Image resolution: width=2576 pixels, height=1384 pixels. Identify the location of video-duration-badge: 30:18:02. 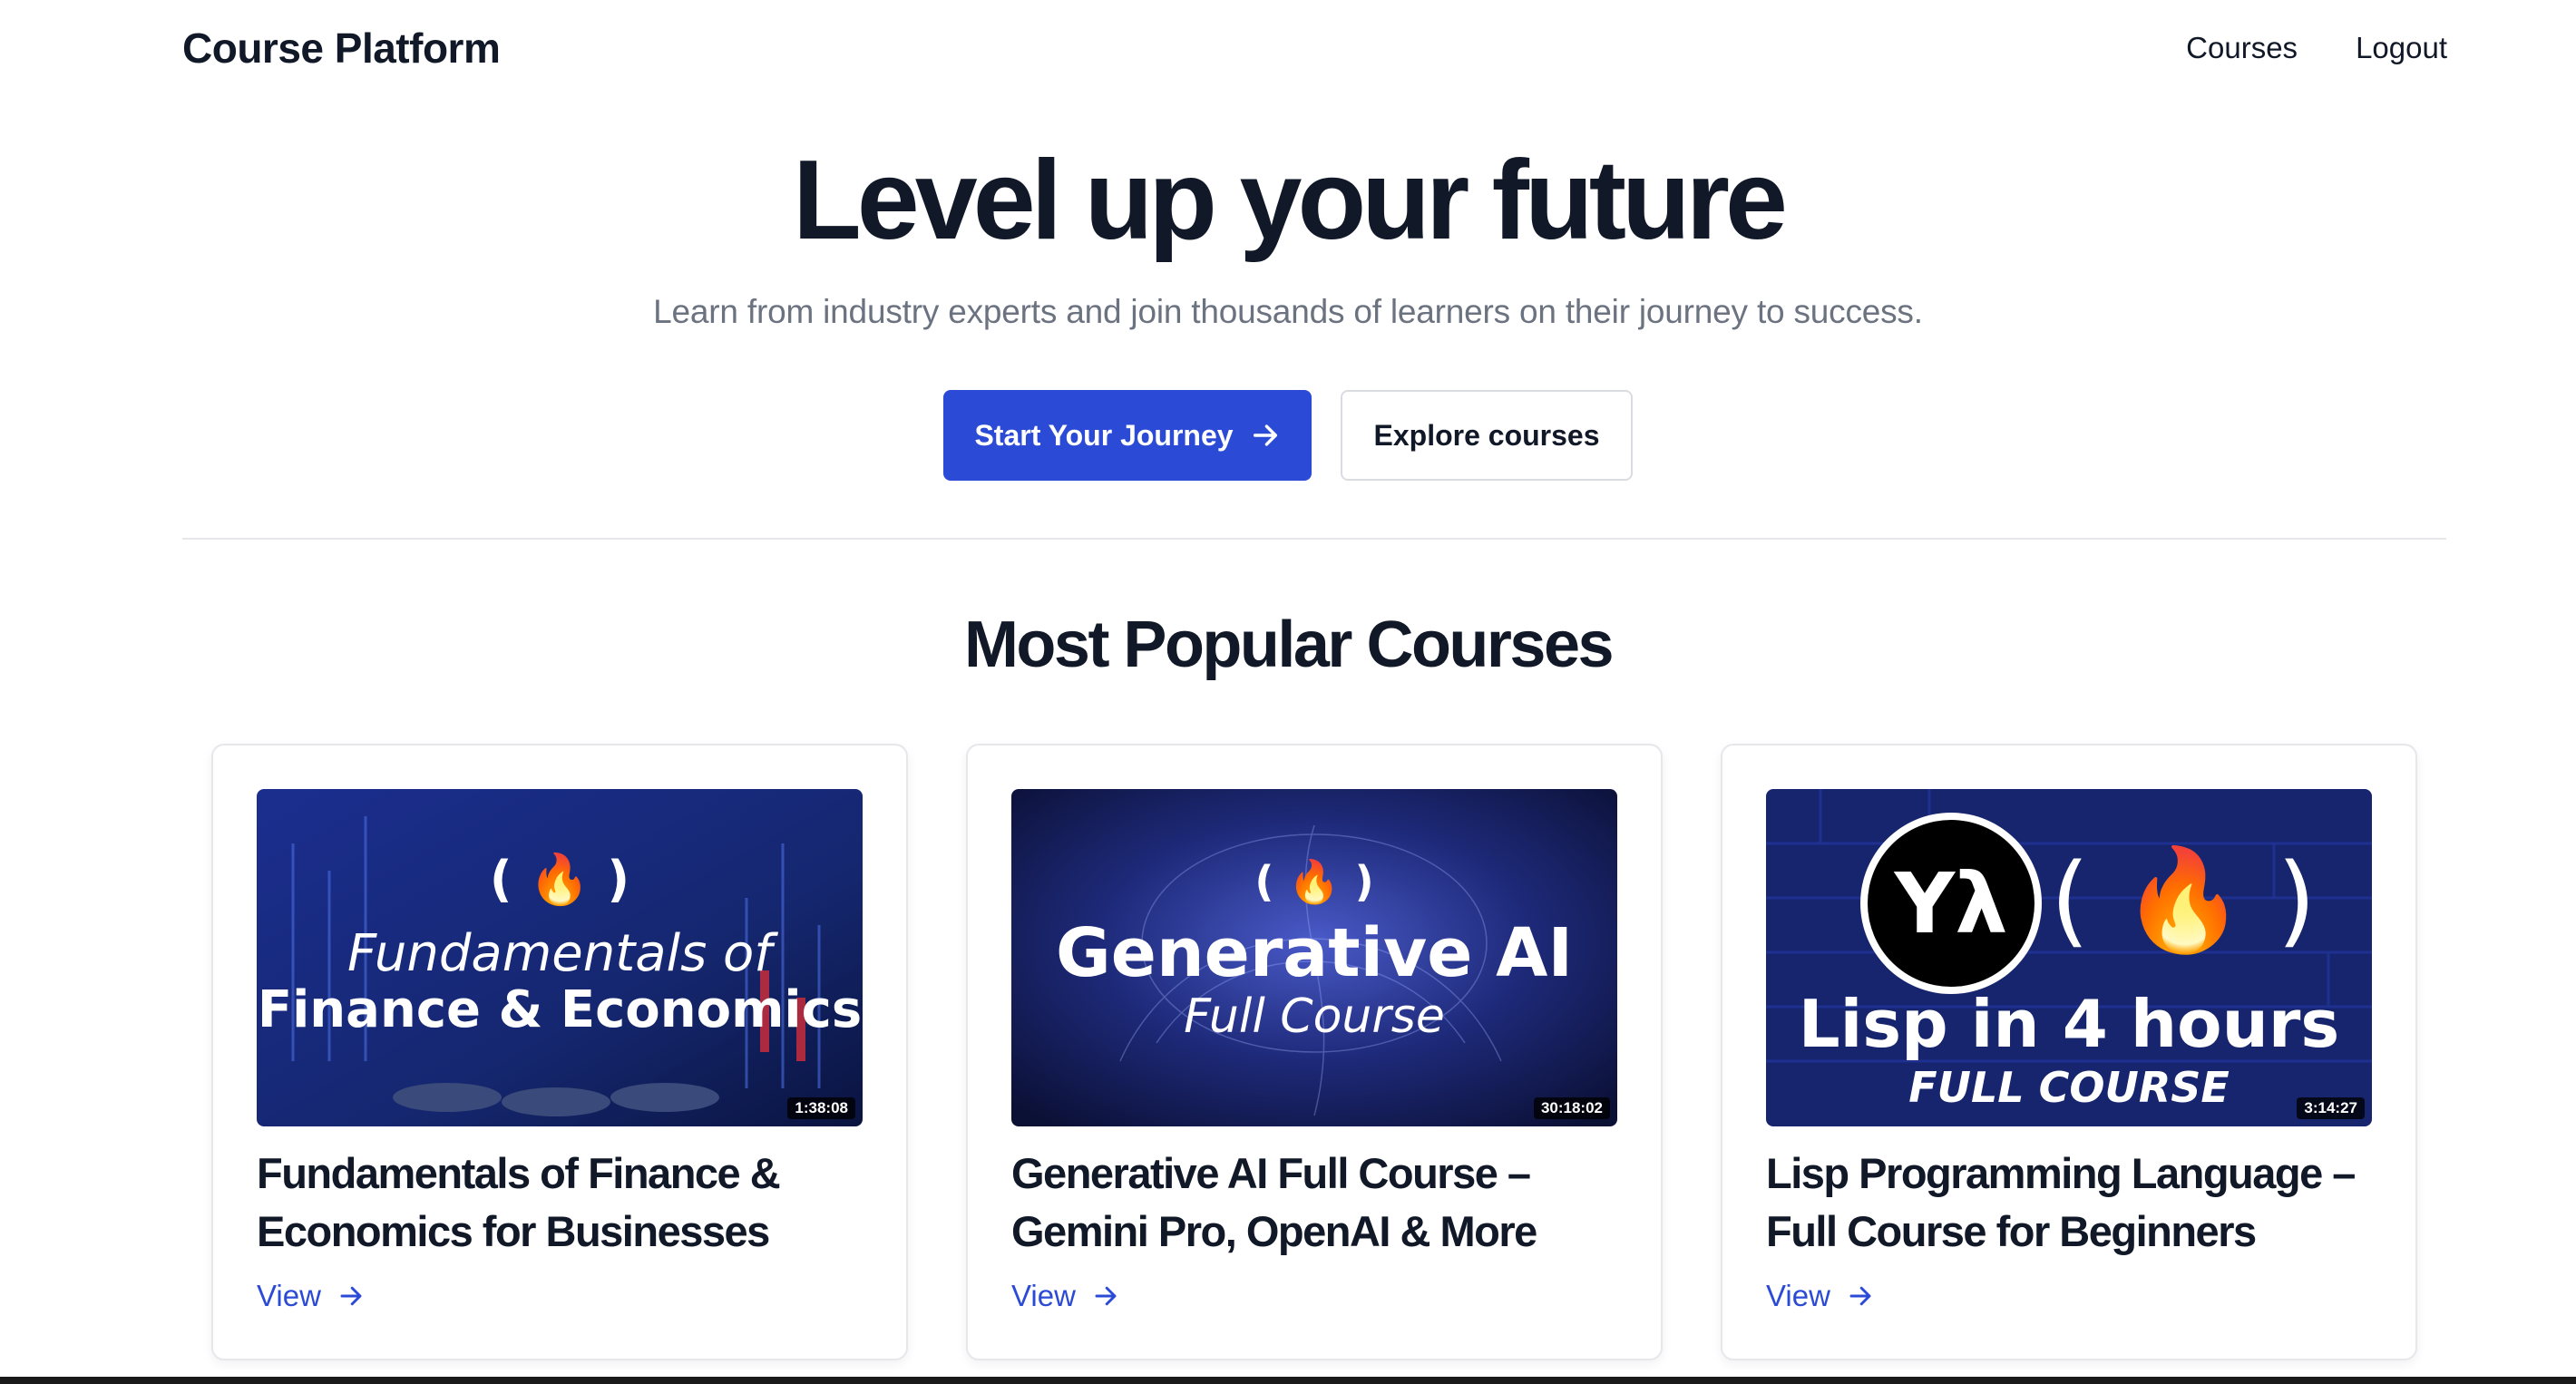
(1571, 1108).